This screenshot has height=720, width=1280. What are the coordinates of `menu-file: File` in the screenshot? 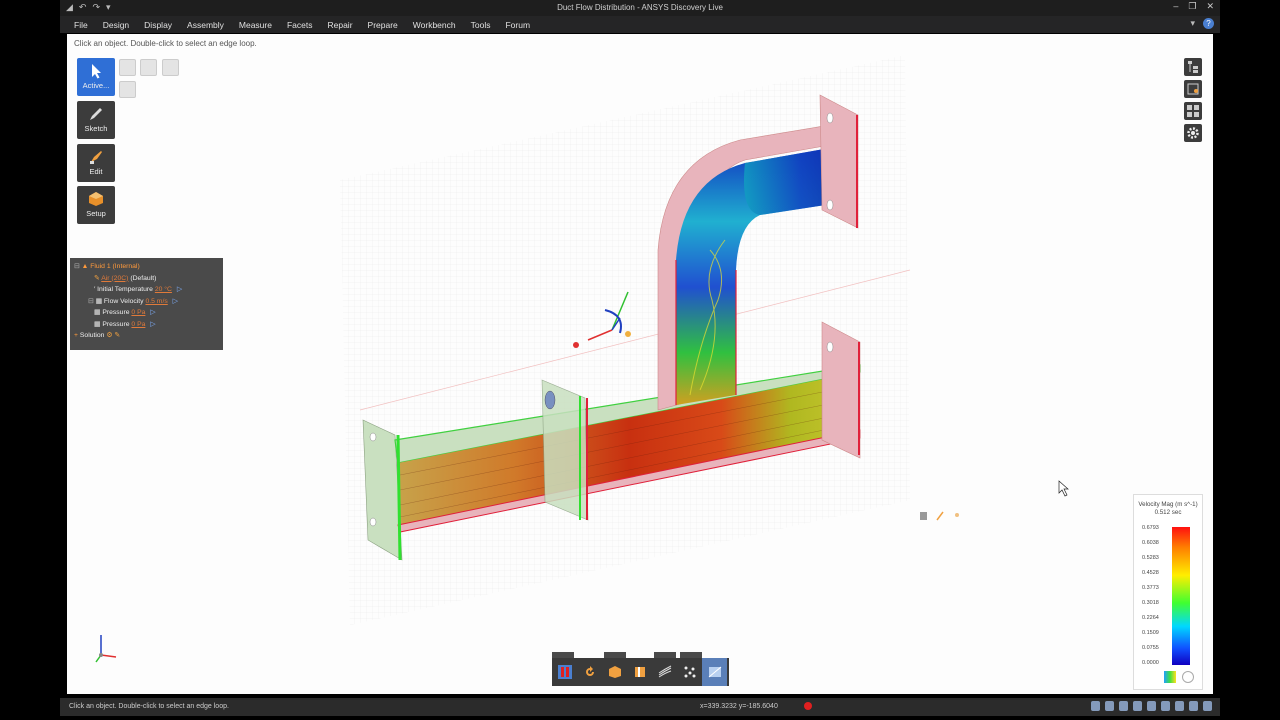 It's located at (81, 25).